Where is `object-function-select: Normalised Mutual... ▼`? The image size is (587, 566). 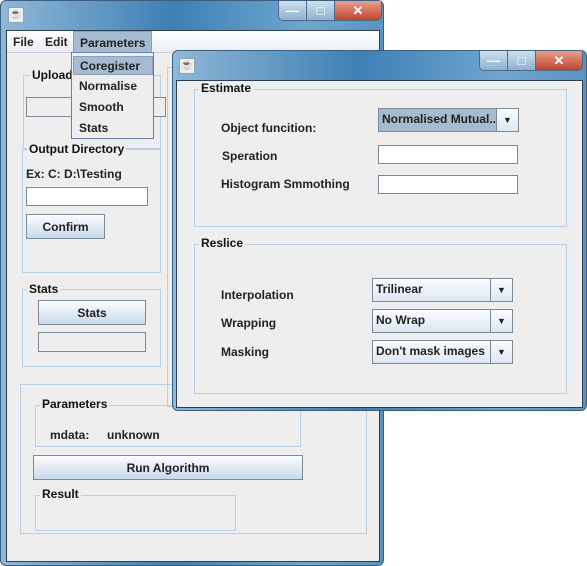 object-function-select: Normalised Mutual... ▼ is located at coordinates (448, 120).